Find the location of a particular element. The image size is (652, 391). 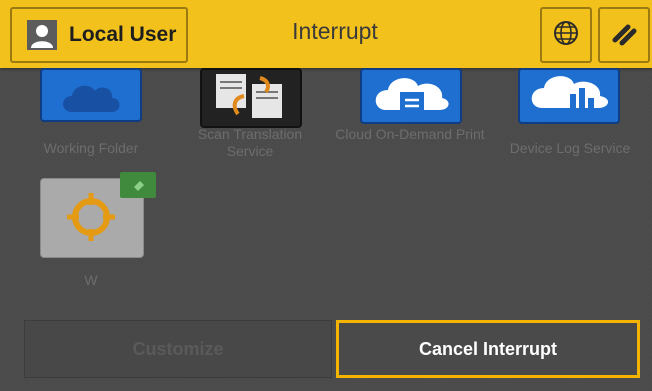

app-label-cloud-on-demand-print: Cloud On-Demand Print is located at coordinates (410, 134).